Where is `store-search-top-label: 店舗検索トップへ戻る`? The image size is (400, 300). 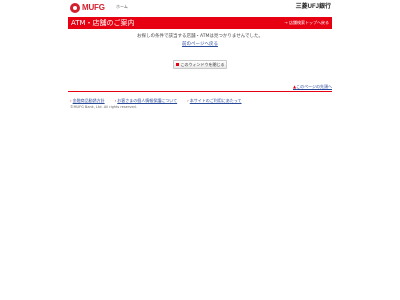 store-search-top-label: 店舗検索トップへ戻る is located at coordinates (309, 22).